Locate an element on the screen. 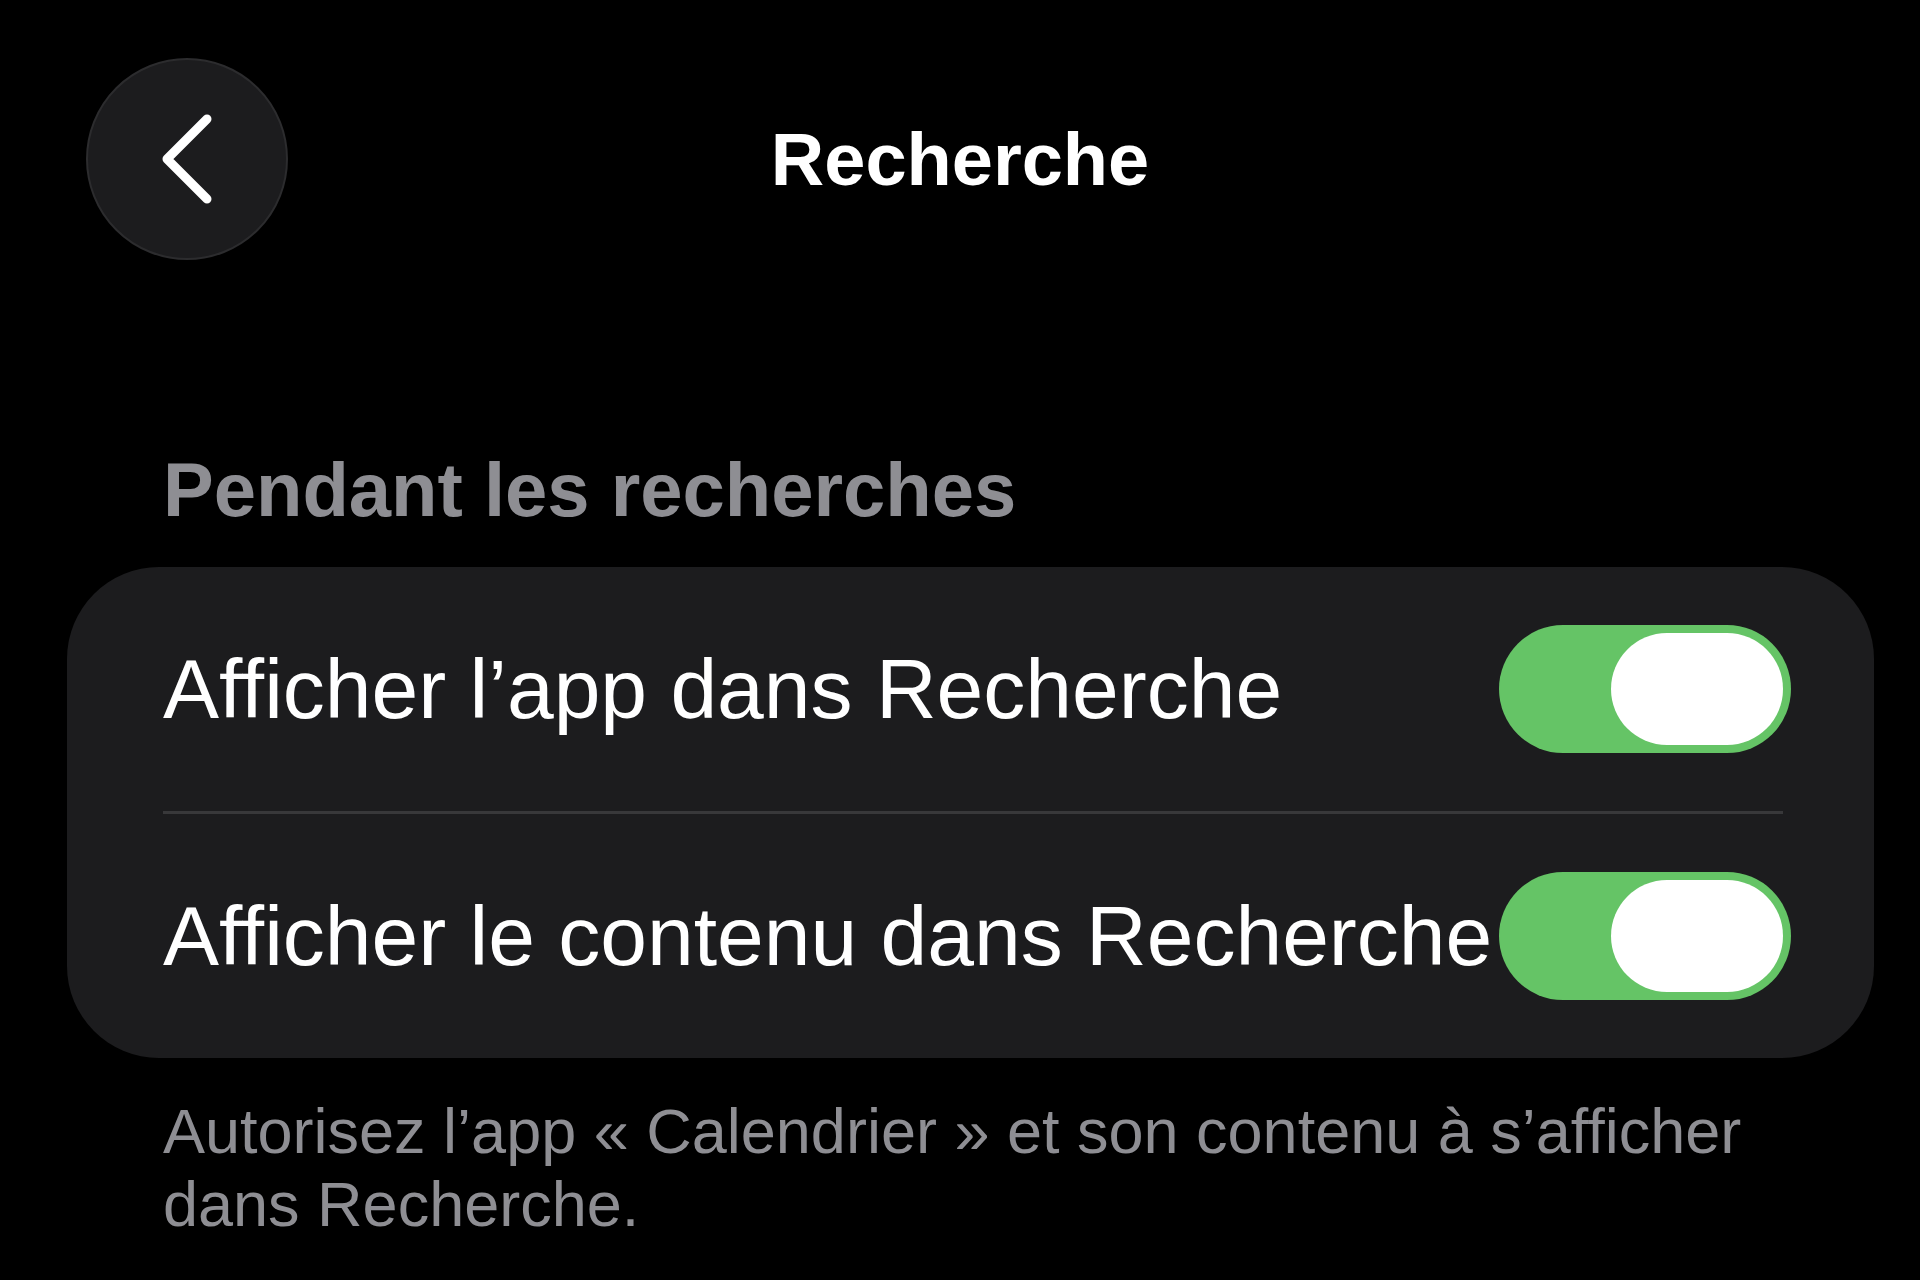 Image resolution: width=1920 pixels, height=1280 pixels. setting-label: Afficher le contenu dans Recherche is located at coordinates (828, 936).